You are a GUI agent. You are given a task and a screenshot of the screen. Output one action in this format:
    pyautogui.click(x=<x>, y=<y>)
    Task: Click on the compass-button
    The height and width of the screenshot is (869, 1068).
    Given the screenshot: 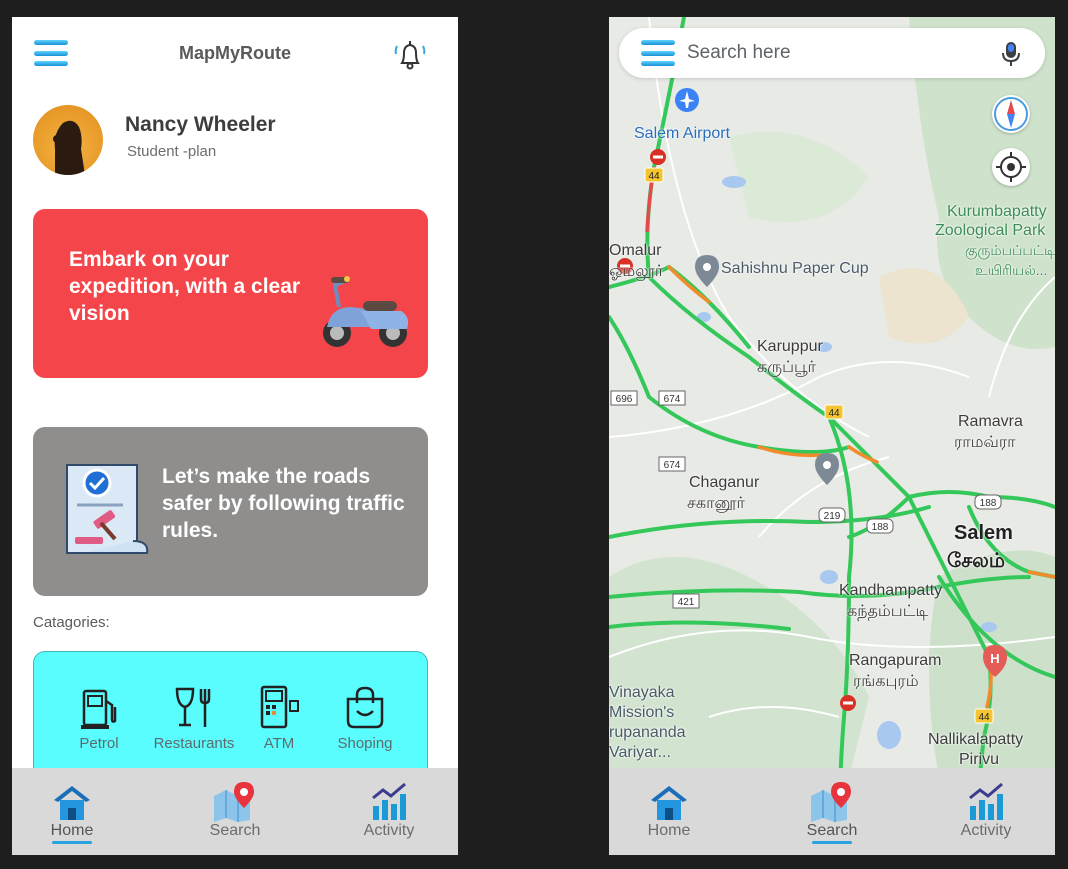 What is the action you would take?
    pyautogui.click(x=1011, y=114)
    